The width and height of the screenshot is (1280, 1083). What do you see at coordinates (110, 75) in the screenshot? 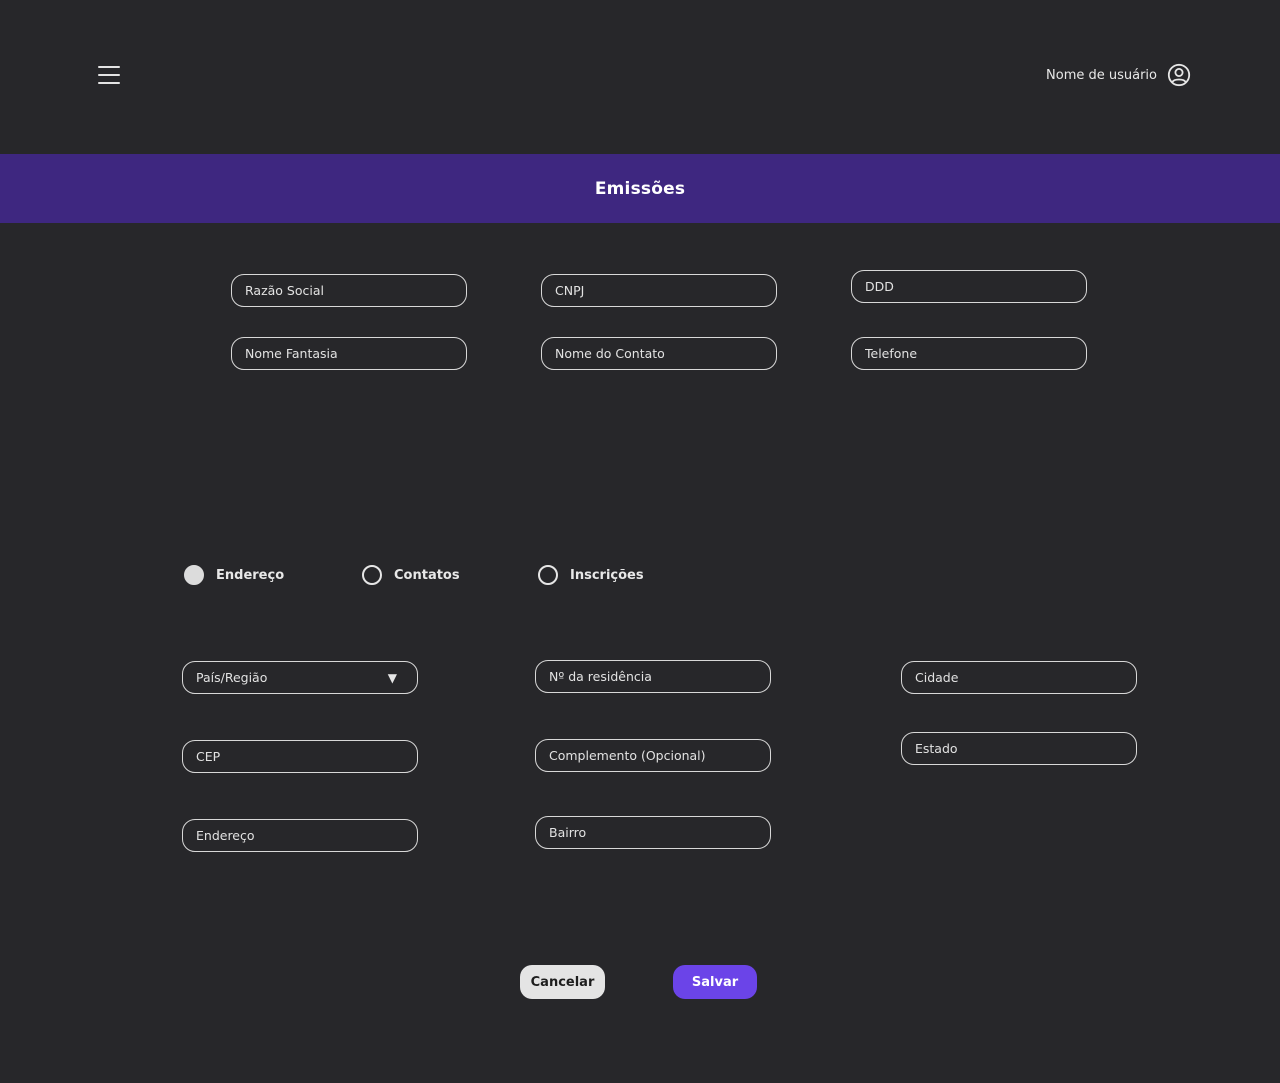
I see `hamburger-menu-icon` at bounding box center [110, 75].